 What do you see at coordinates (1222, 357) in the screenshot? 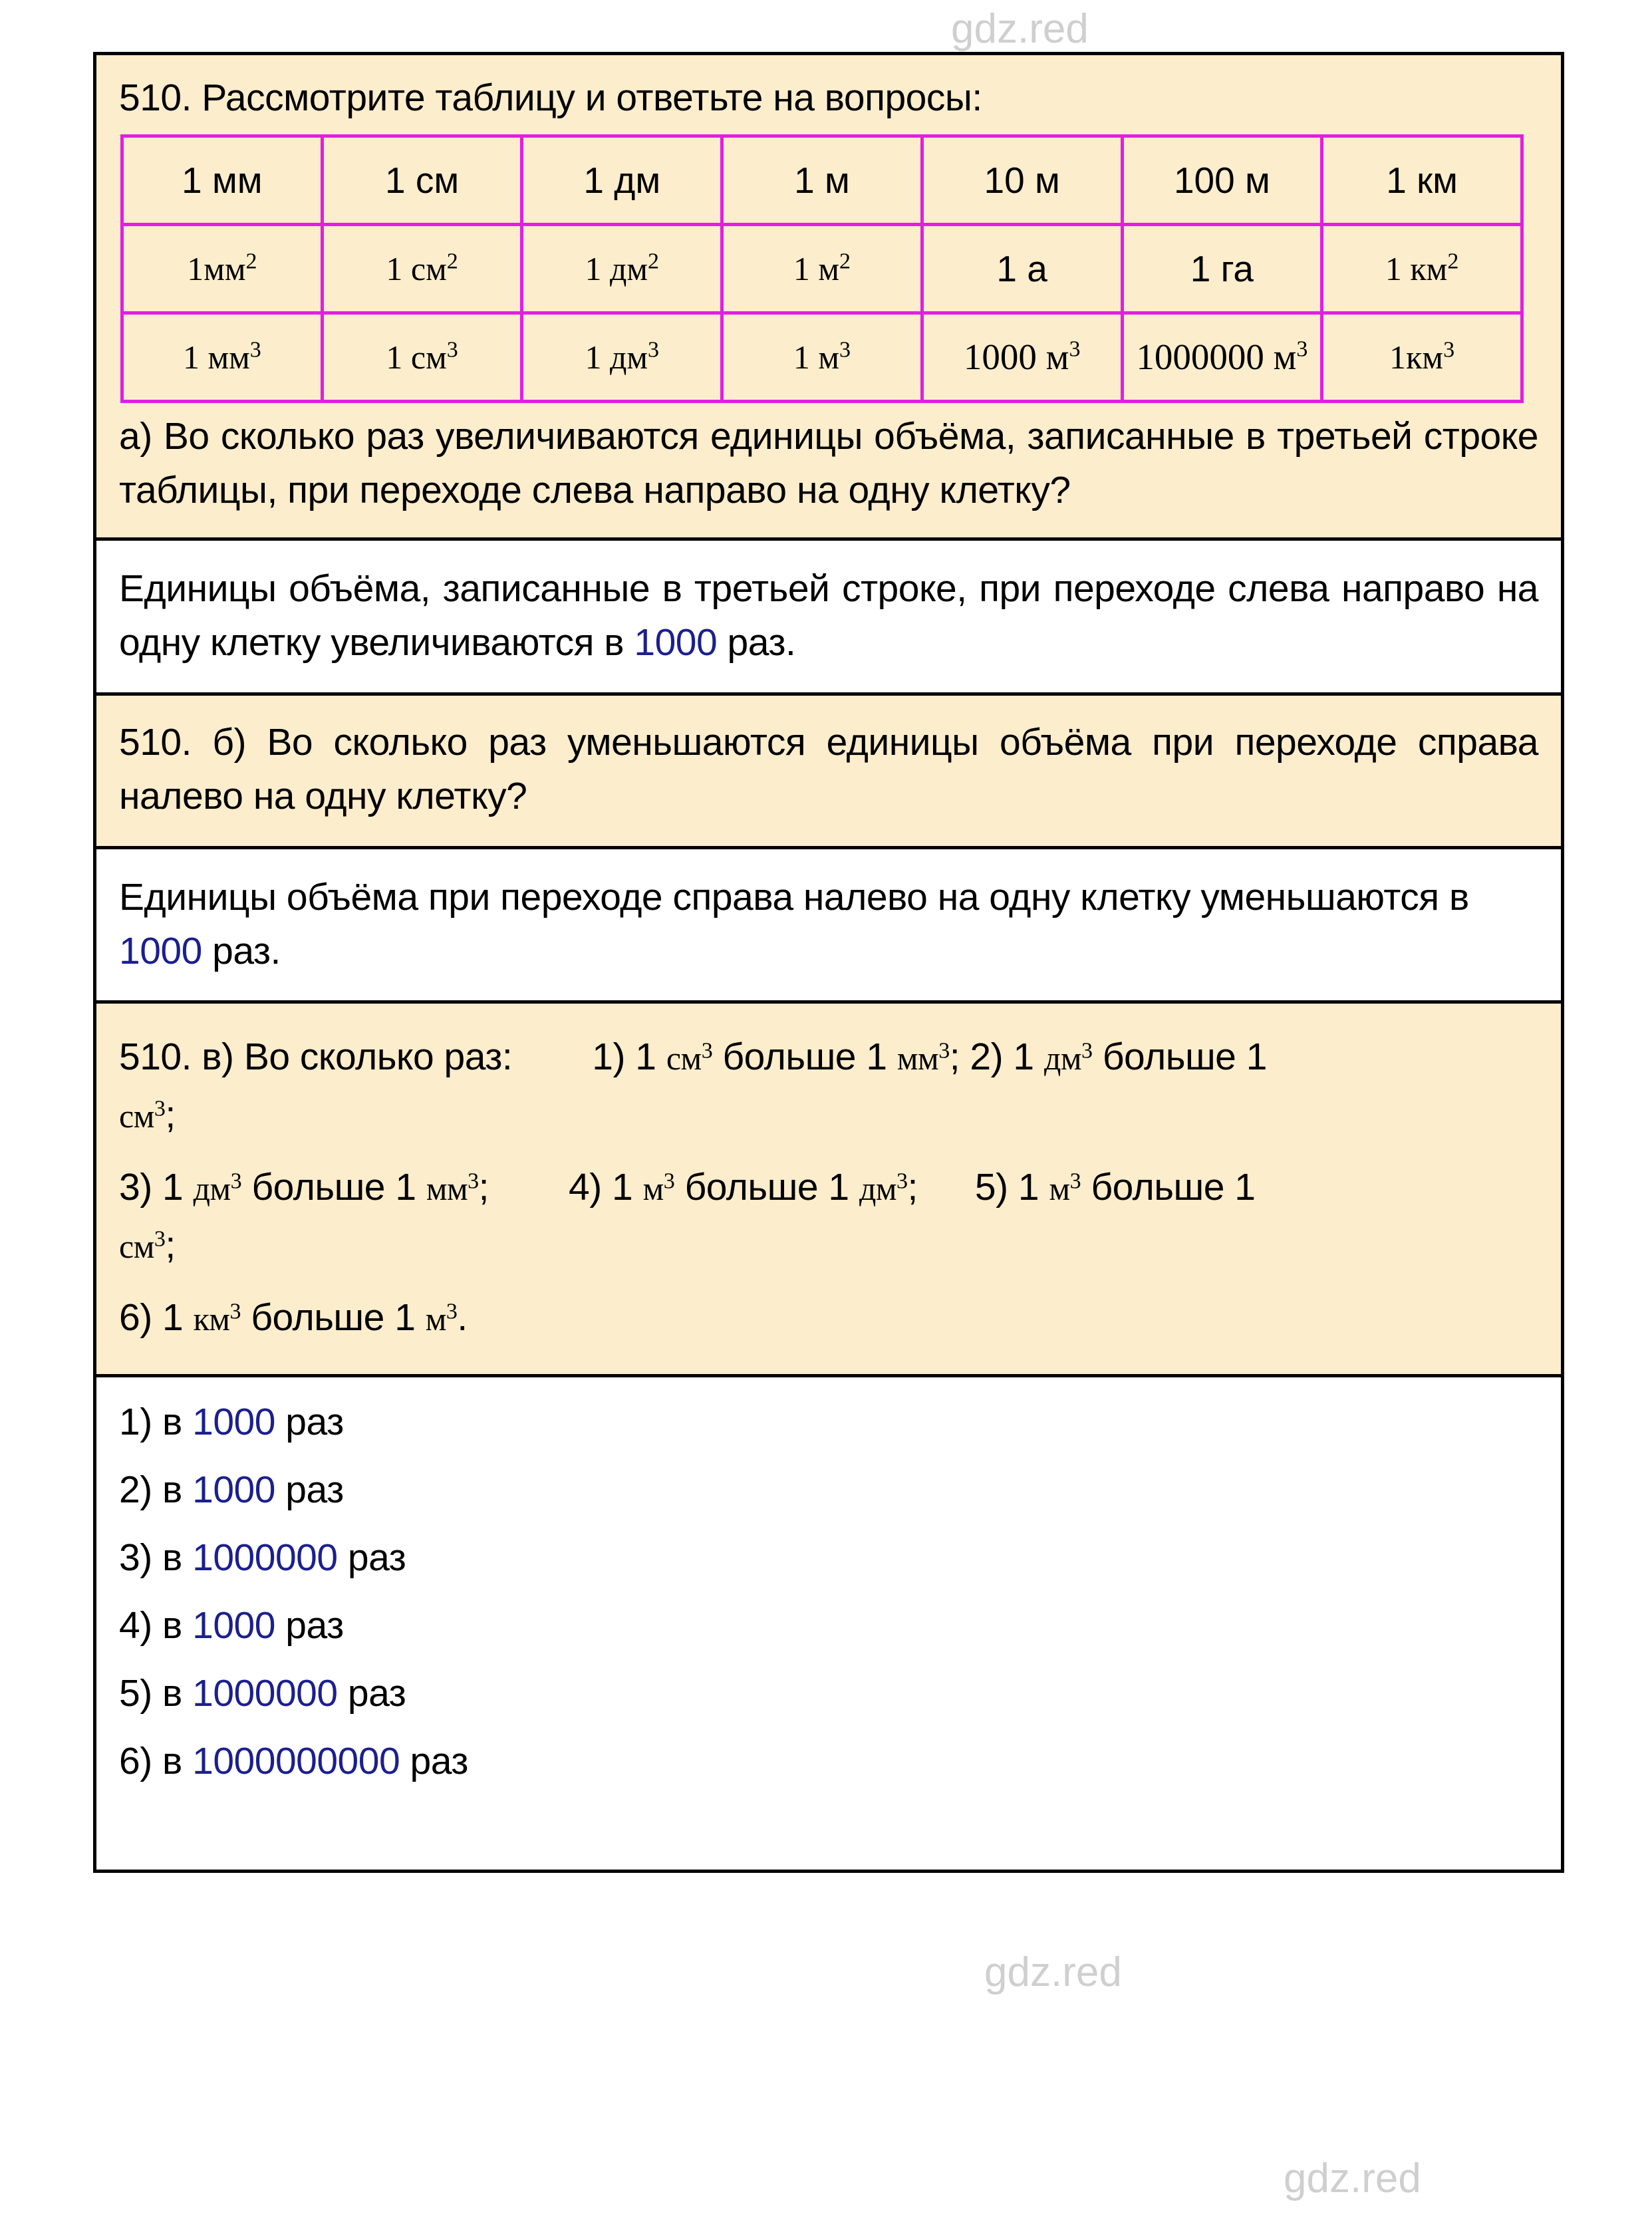
I see `table-cell: 1000000 м3` at bounding box center [1222, 357].